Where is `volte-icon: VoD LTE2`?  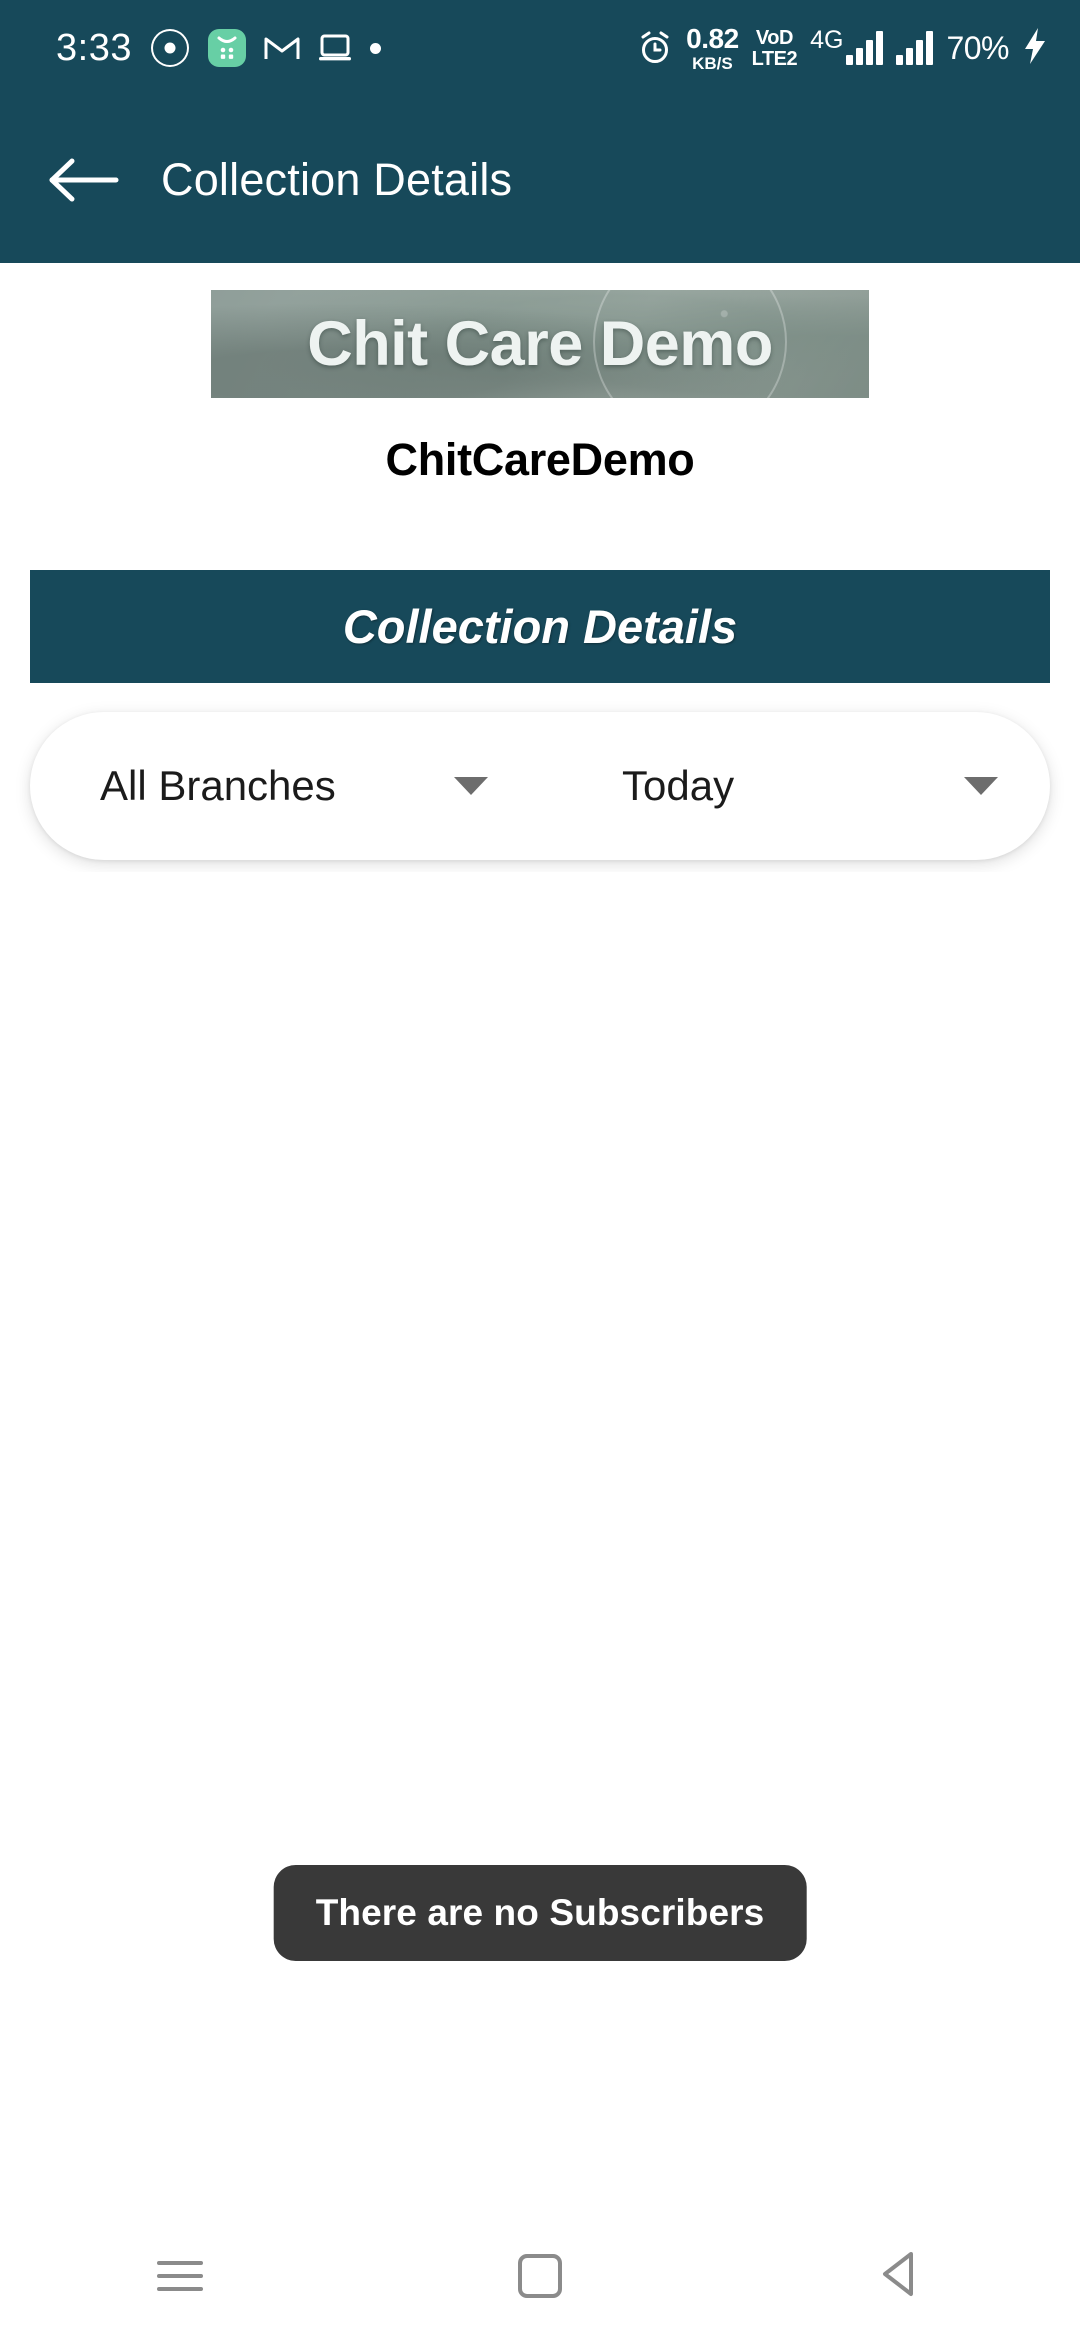
volte-icon: VoD LTE2 is located at coordinates (774, 48).